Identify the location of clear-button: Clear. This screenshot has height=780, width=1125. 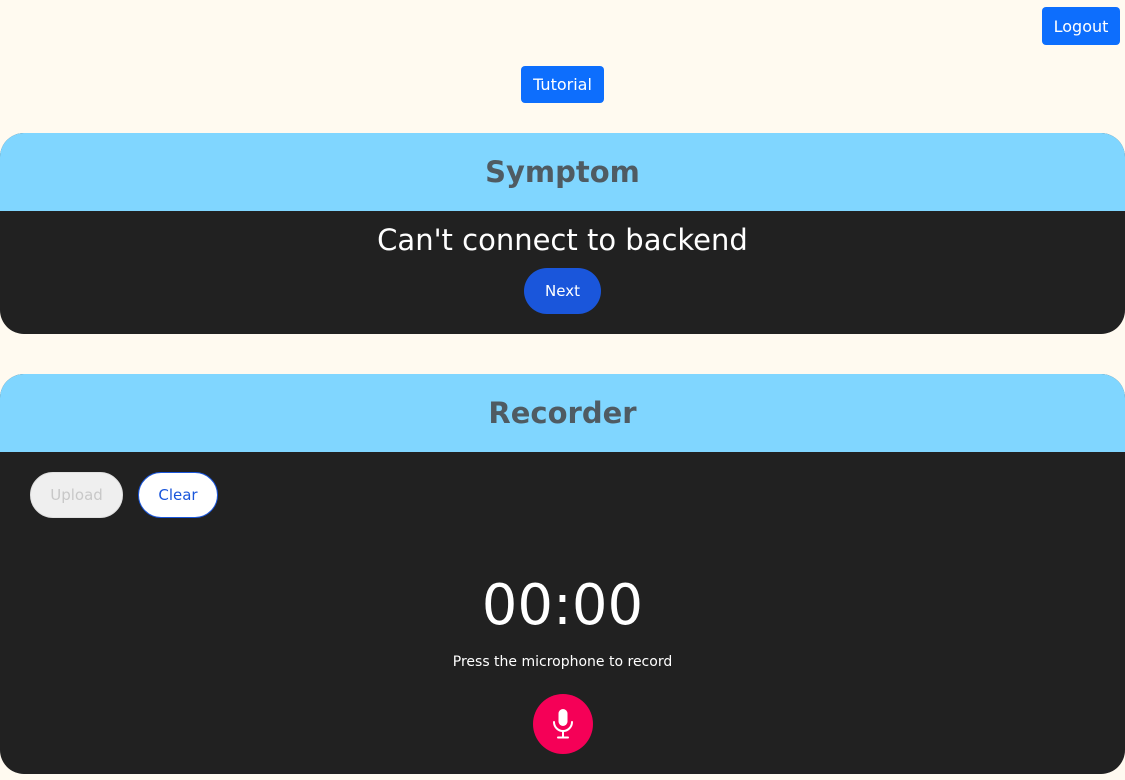
(178, 495).